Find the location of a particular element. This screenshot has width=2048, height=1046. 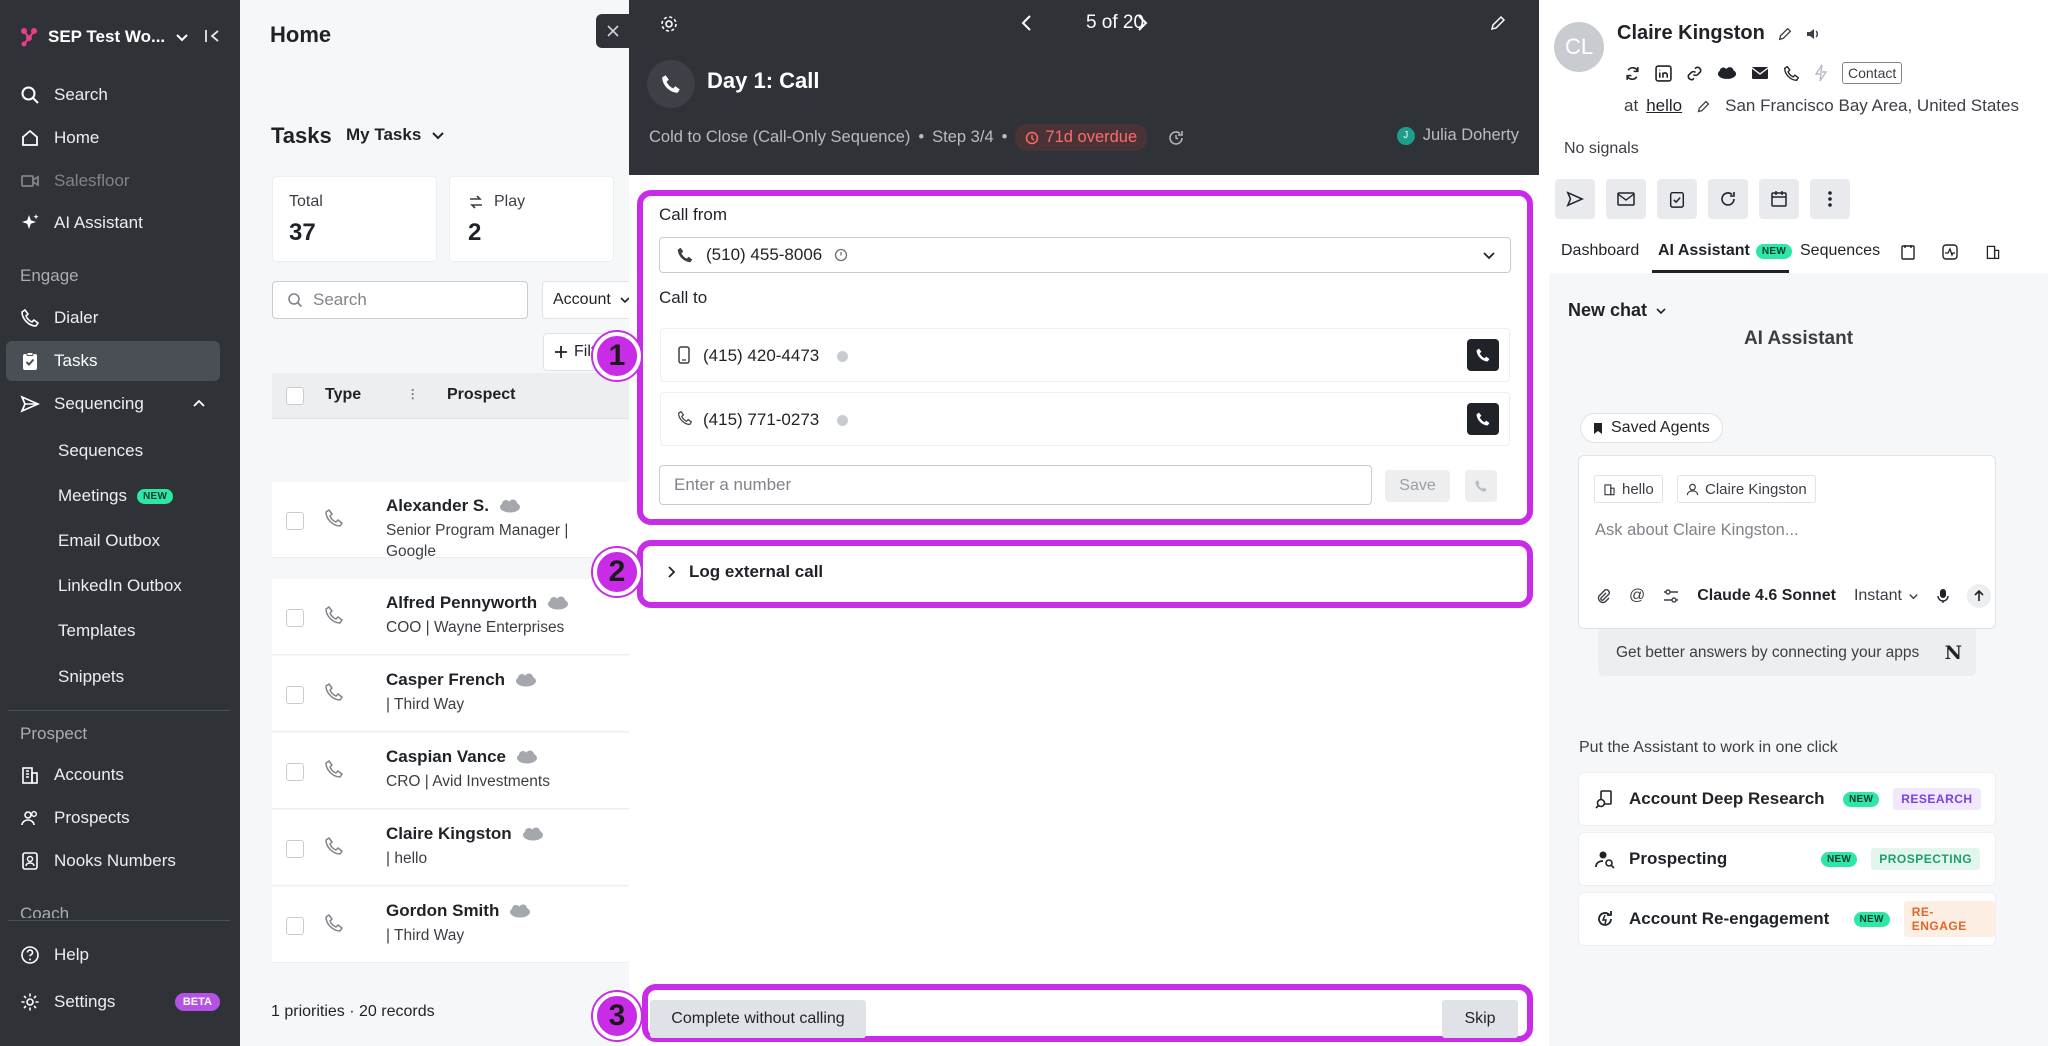

call-to-number-row: (415) 771-0273 is located at coordinates (1085, 419).